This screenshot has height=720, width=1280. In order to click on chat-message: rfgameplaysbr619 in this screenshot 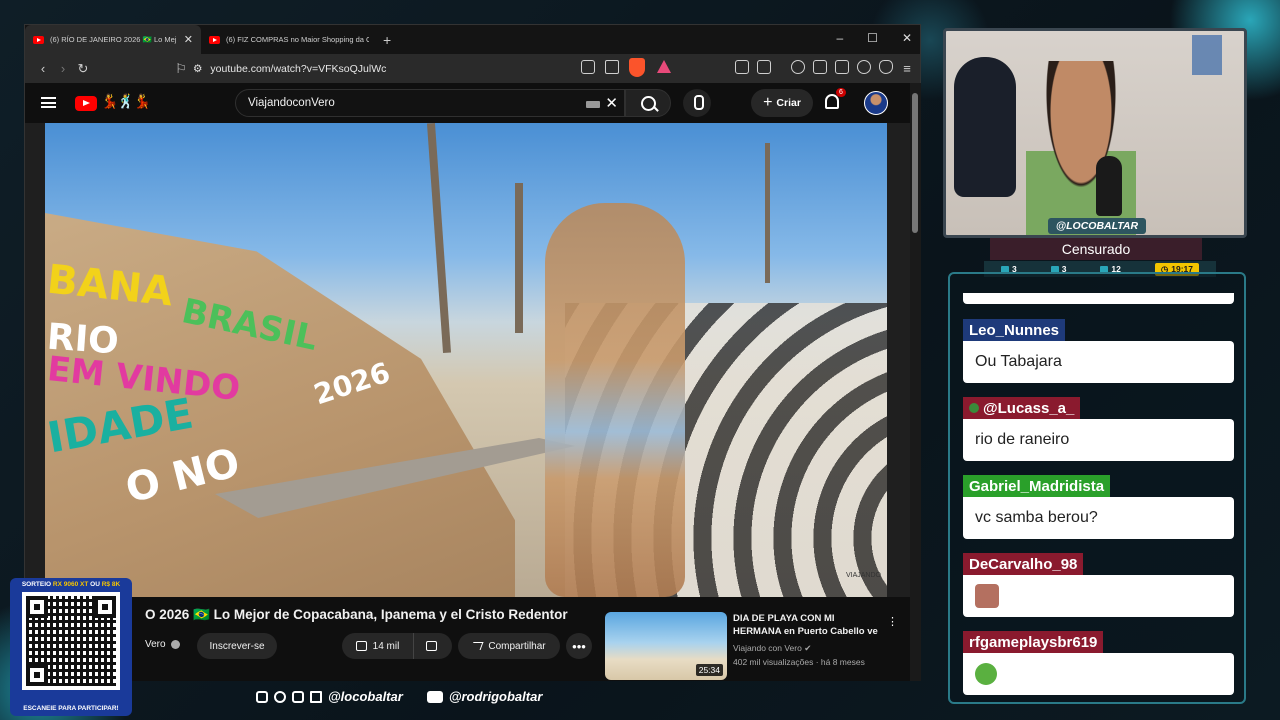, I will do `click(1098, 663)`.